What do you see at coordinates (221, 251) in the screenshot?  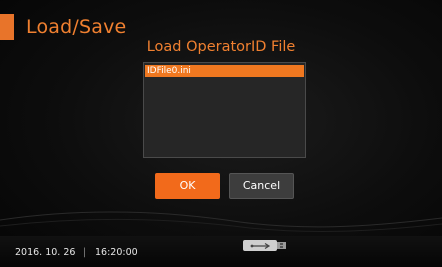 I see `status-bar: 2016. 10. 26 | 16:20:00` at bounding box center [221, 251].